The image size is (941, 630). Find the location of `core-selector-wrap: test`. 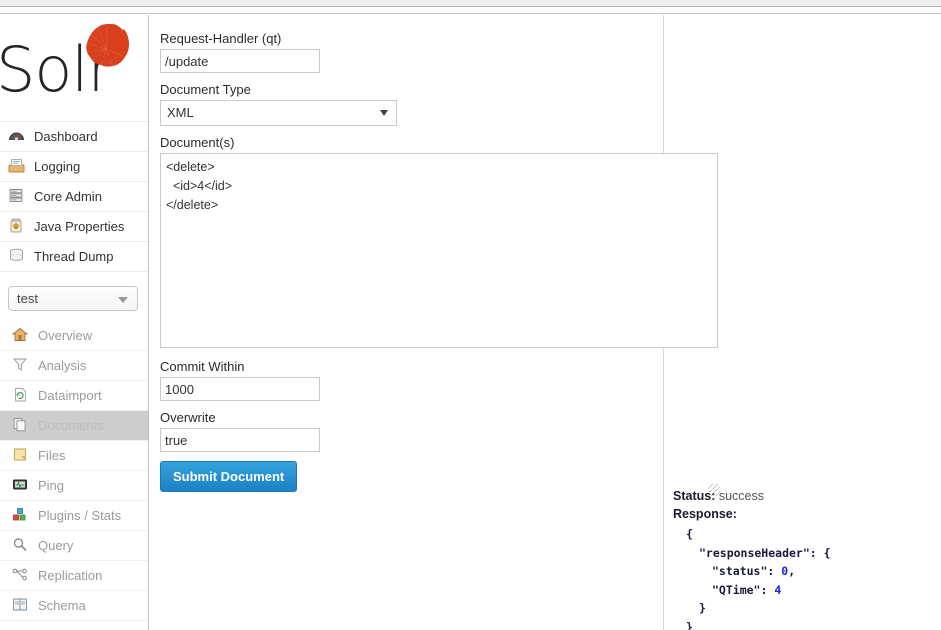

core-selector-wrap: test is located at coordinates (74, 296).